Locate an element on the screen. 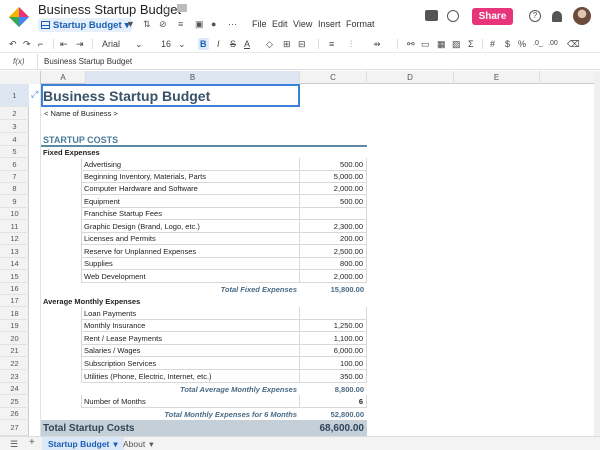 This screenshot has height=450, width=600. wrap-text-icon: ⇸ is located at coordinates (377, 44).